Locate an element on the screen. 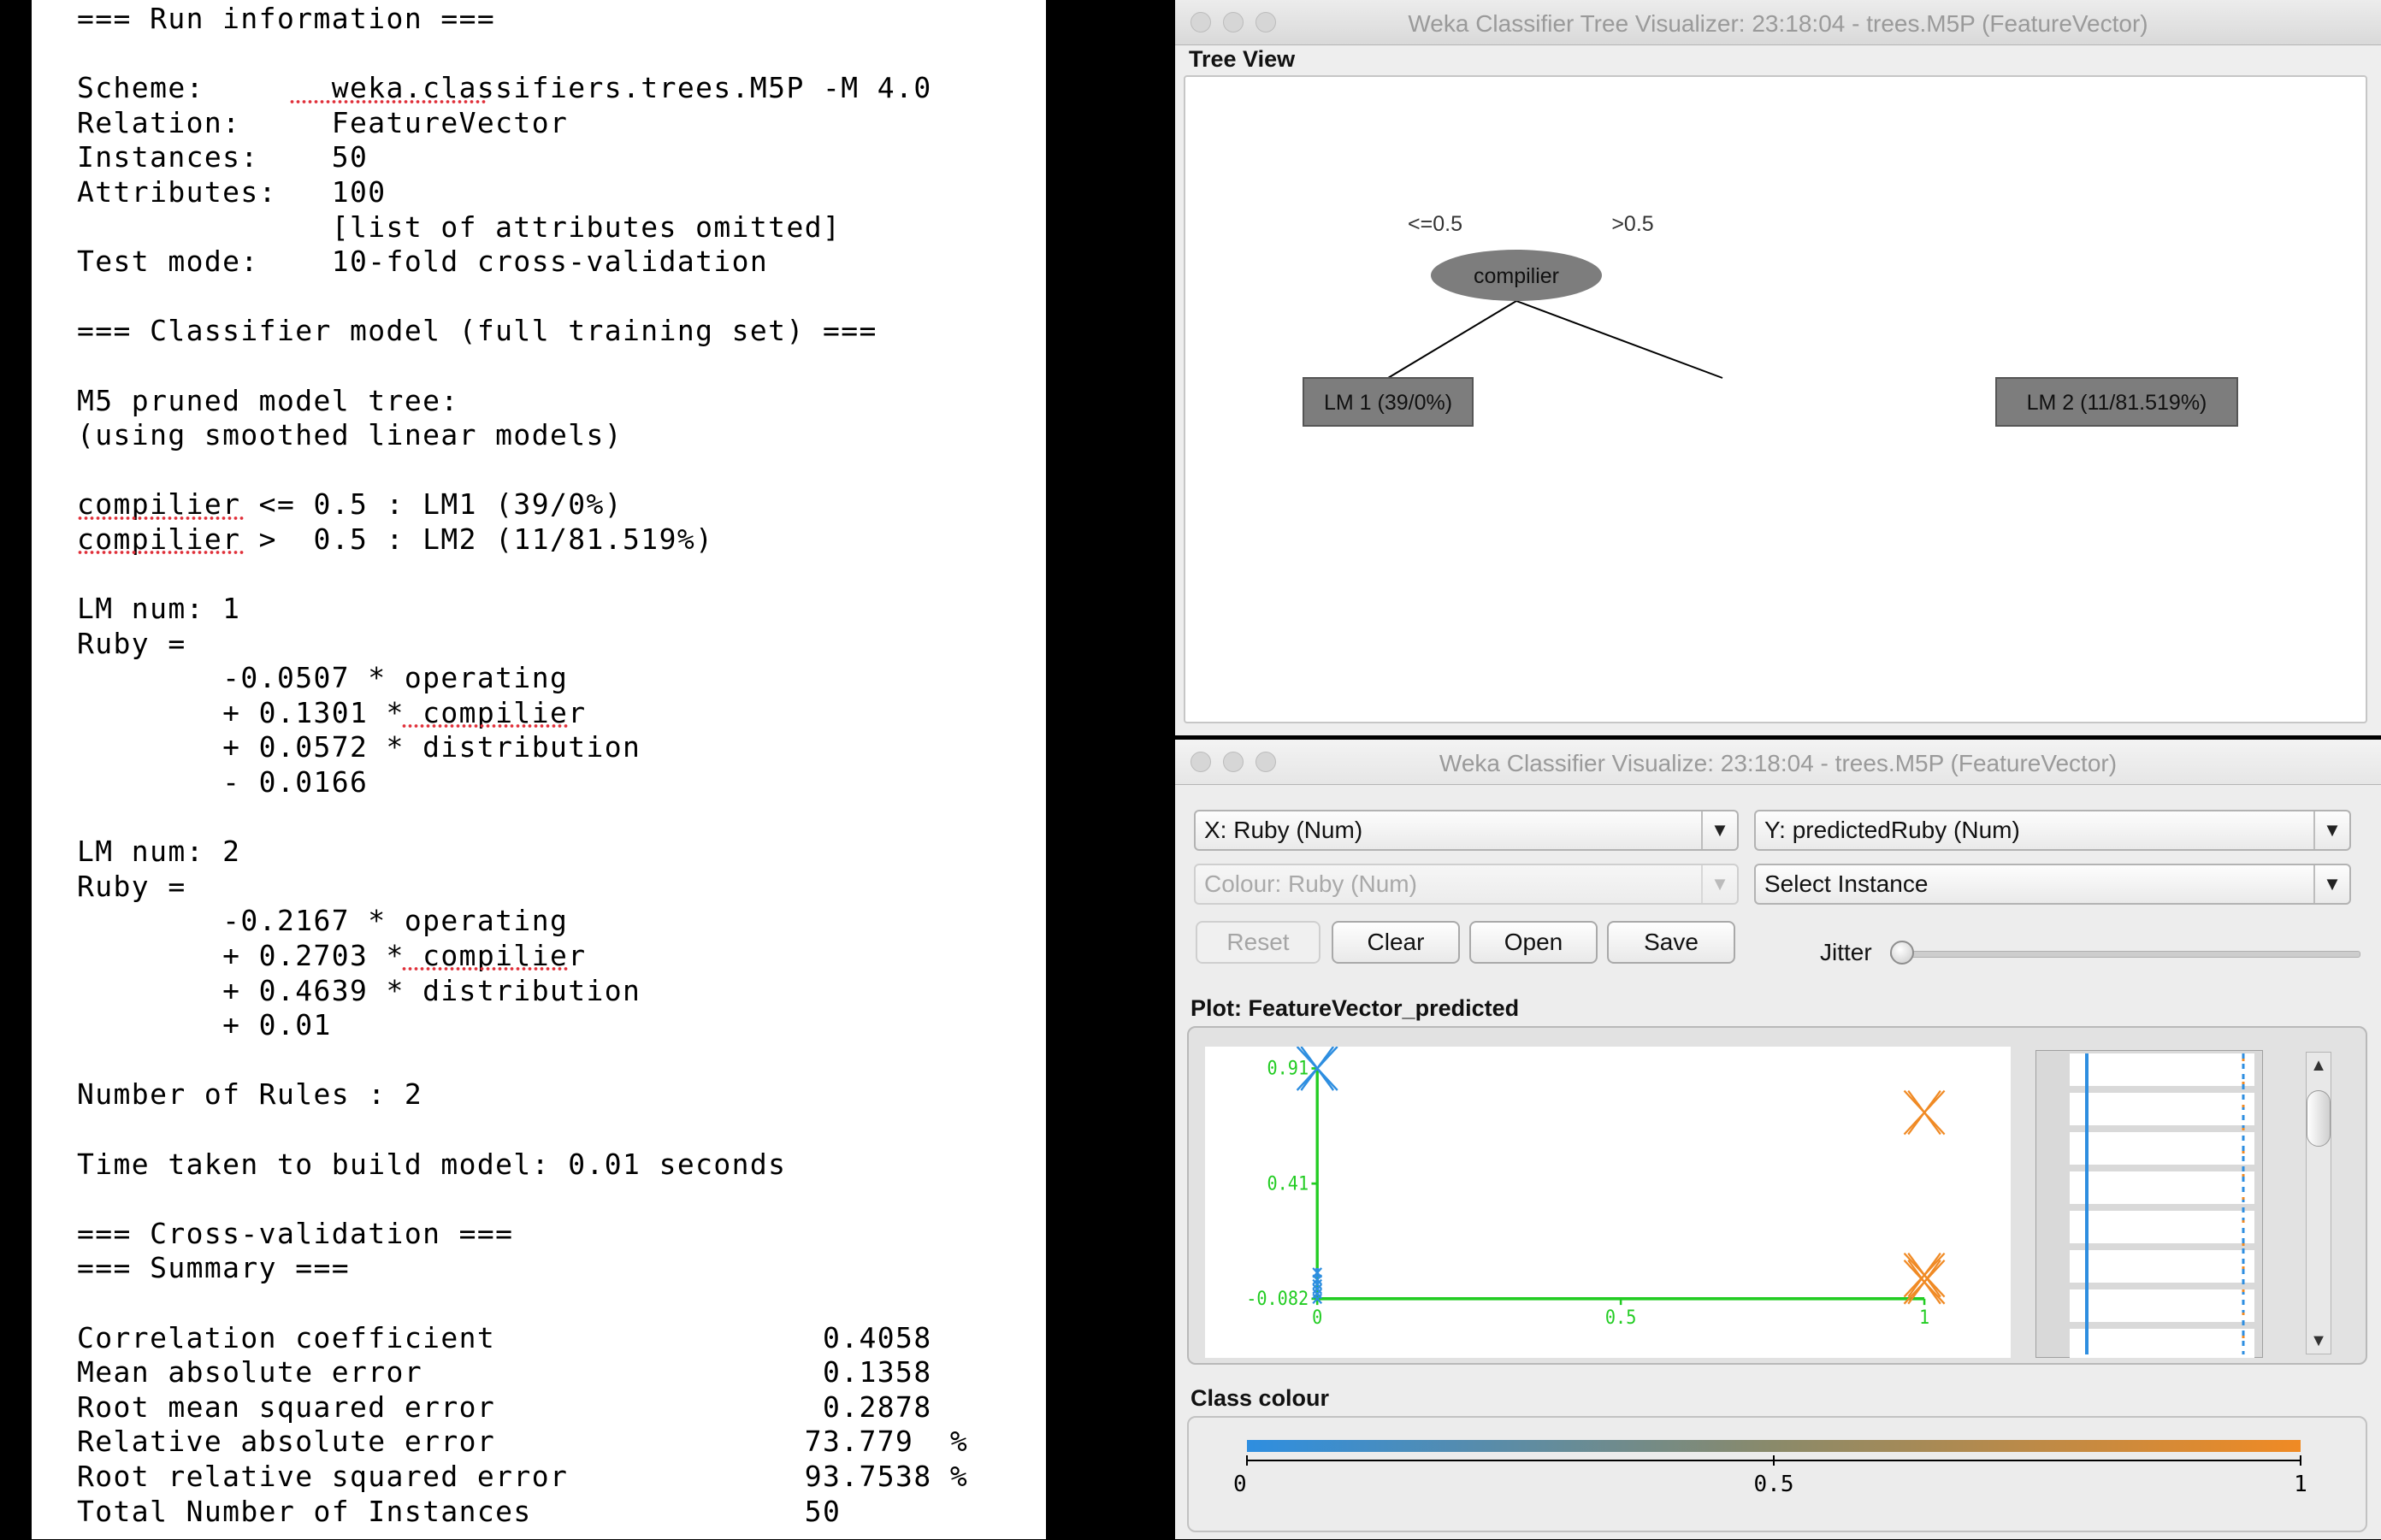 The height and width of the screenshot is (1540, 2381). tree-edge-right is located at coordinates (1619, 339).